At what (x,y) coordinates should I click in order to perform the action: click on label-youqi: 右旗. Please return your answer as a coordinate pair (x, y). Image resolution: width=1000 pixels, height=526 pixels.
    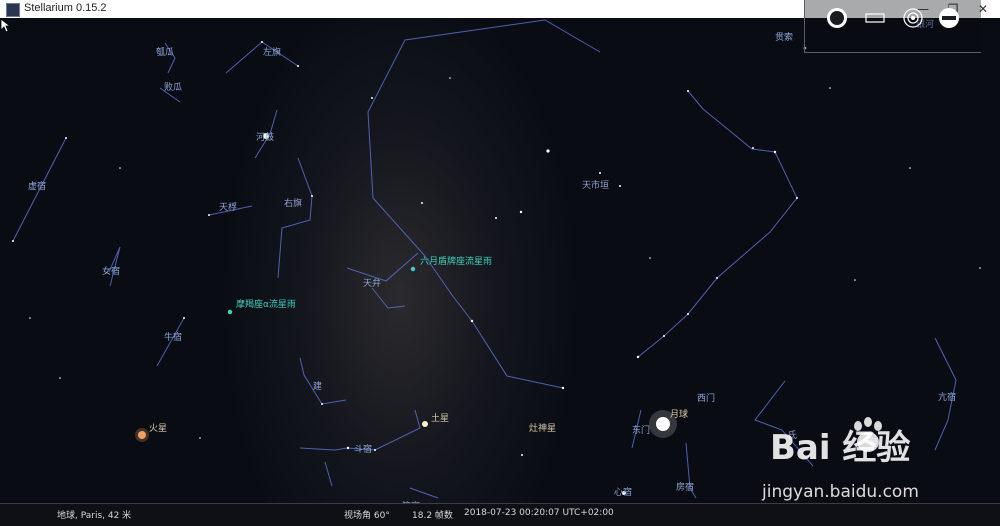
    Looking at the image, I should click on (293, 202).